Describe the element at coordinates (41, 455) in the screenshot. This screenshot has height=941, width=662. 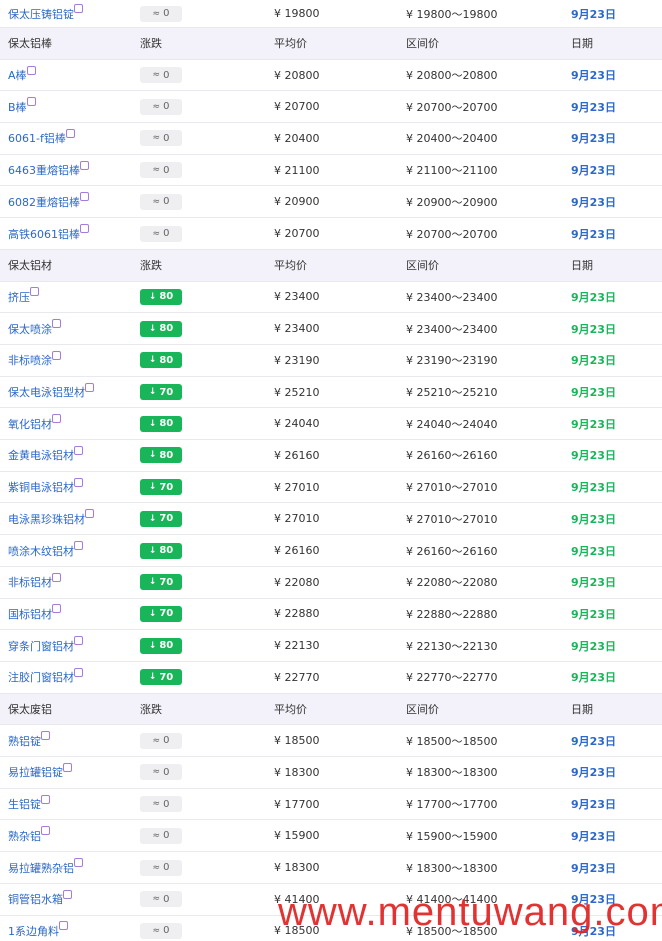
I see `product-name-link: 金黄电泳铝材` at that location.